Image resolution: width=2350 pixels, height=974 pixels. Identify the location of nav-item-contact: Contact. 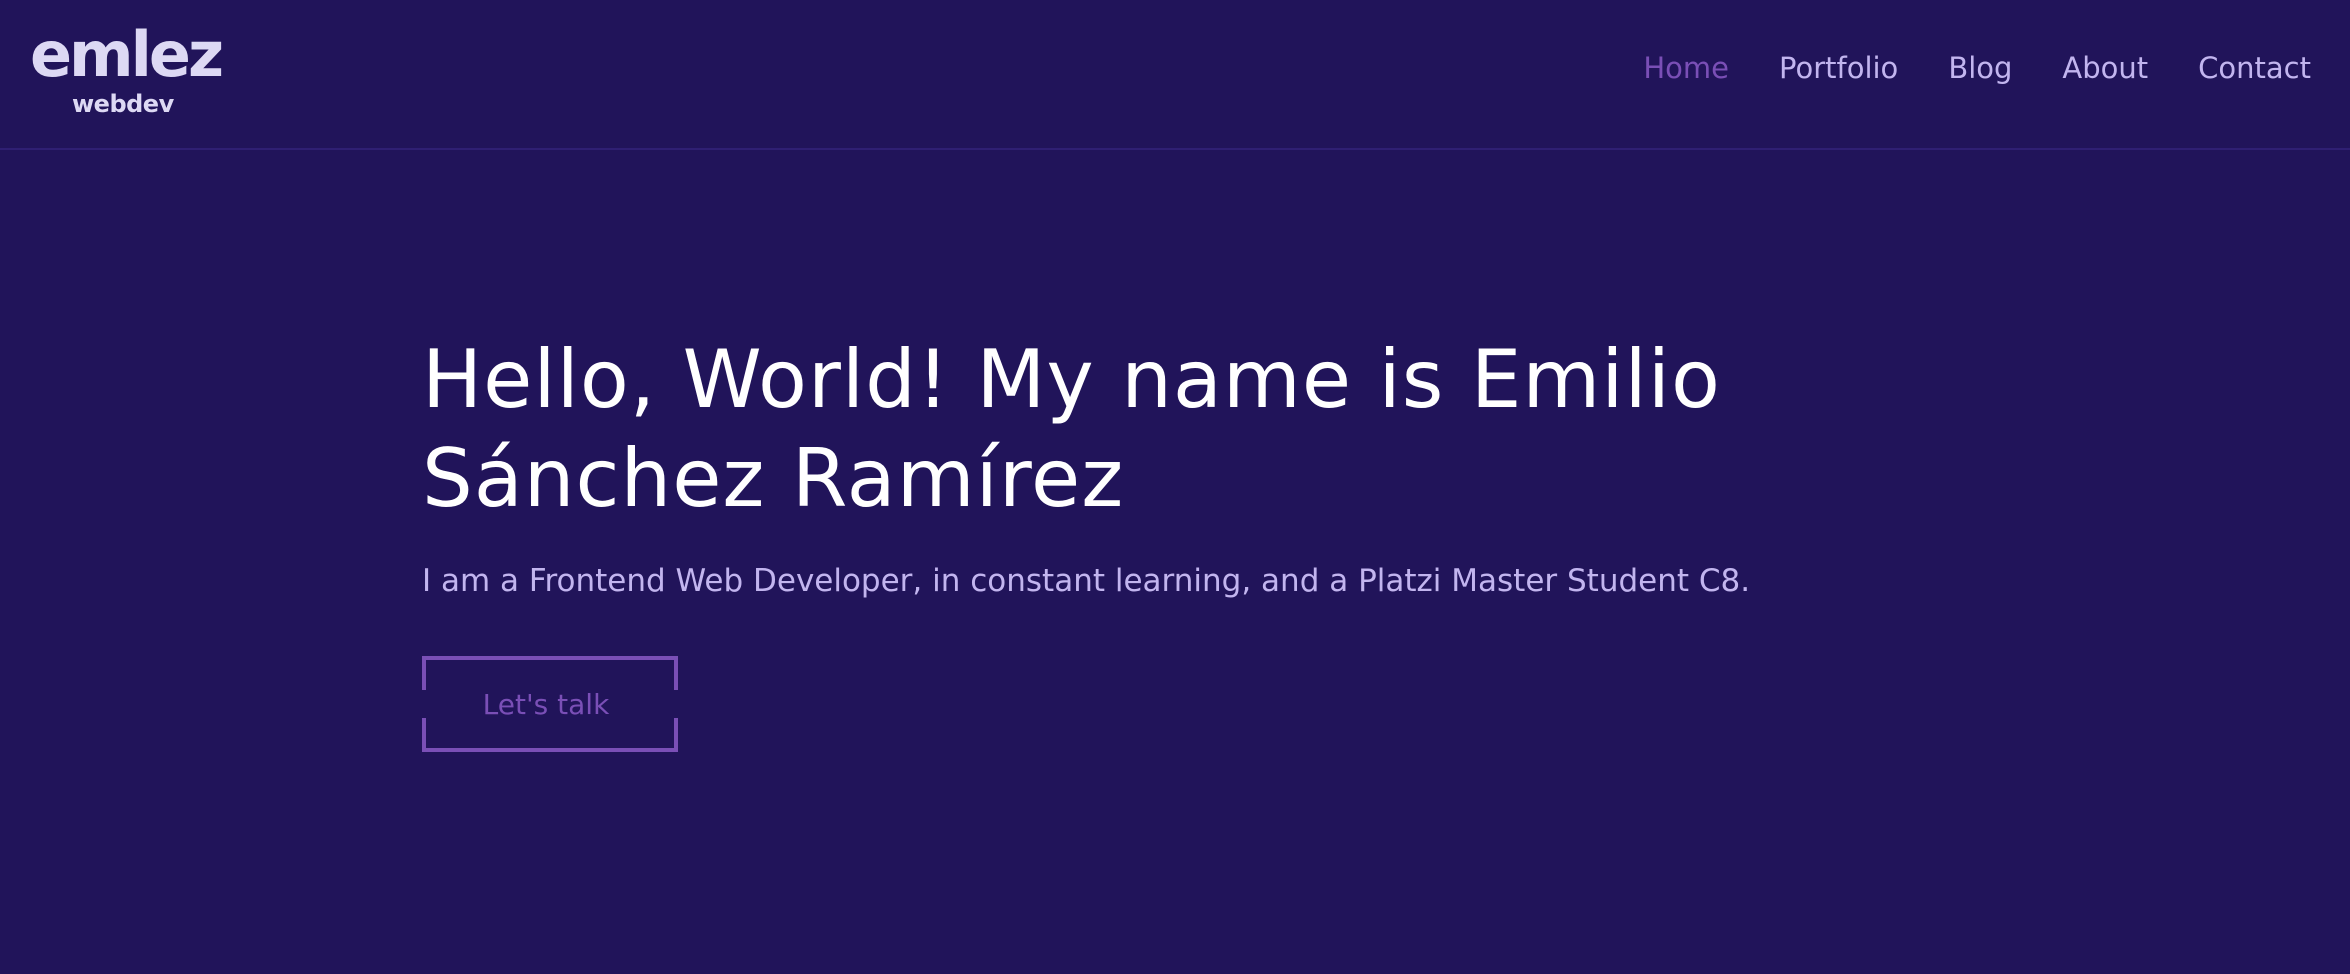
(2254, 68).